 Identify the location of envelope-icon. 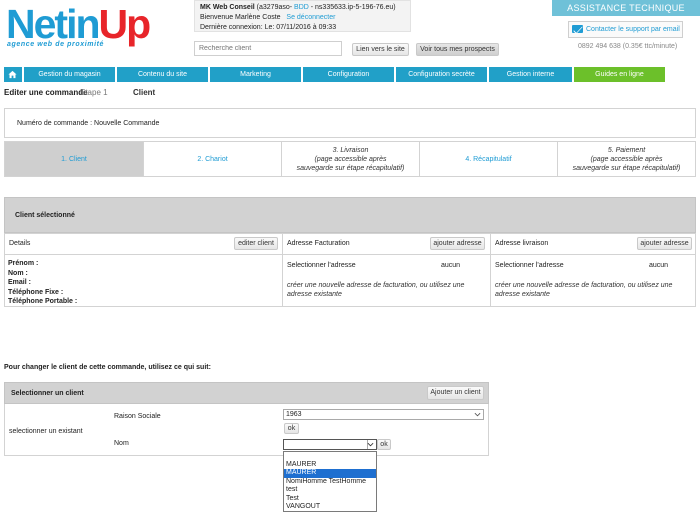
(577, 29).